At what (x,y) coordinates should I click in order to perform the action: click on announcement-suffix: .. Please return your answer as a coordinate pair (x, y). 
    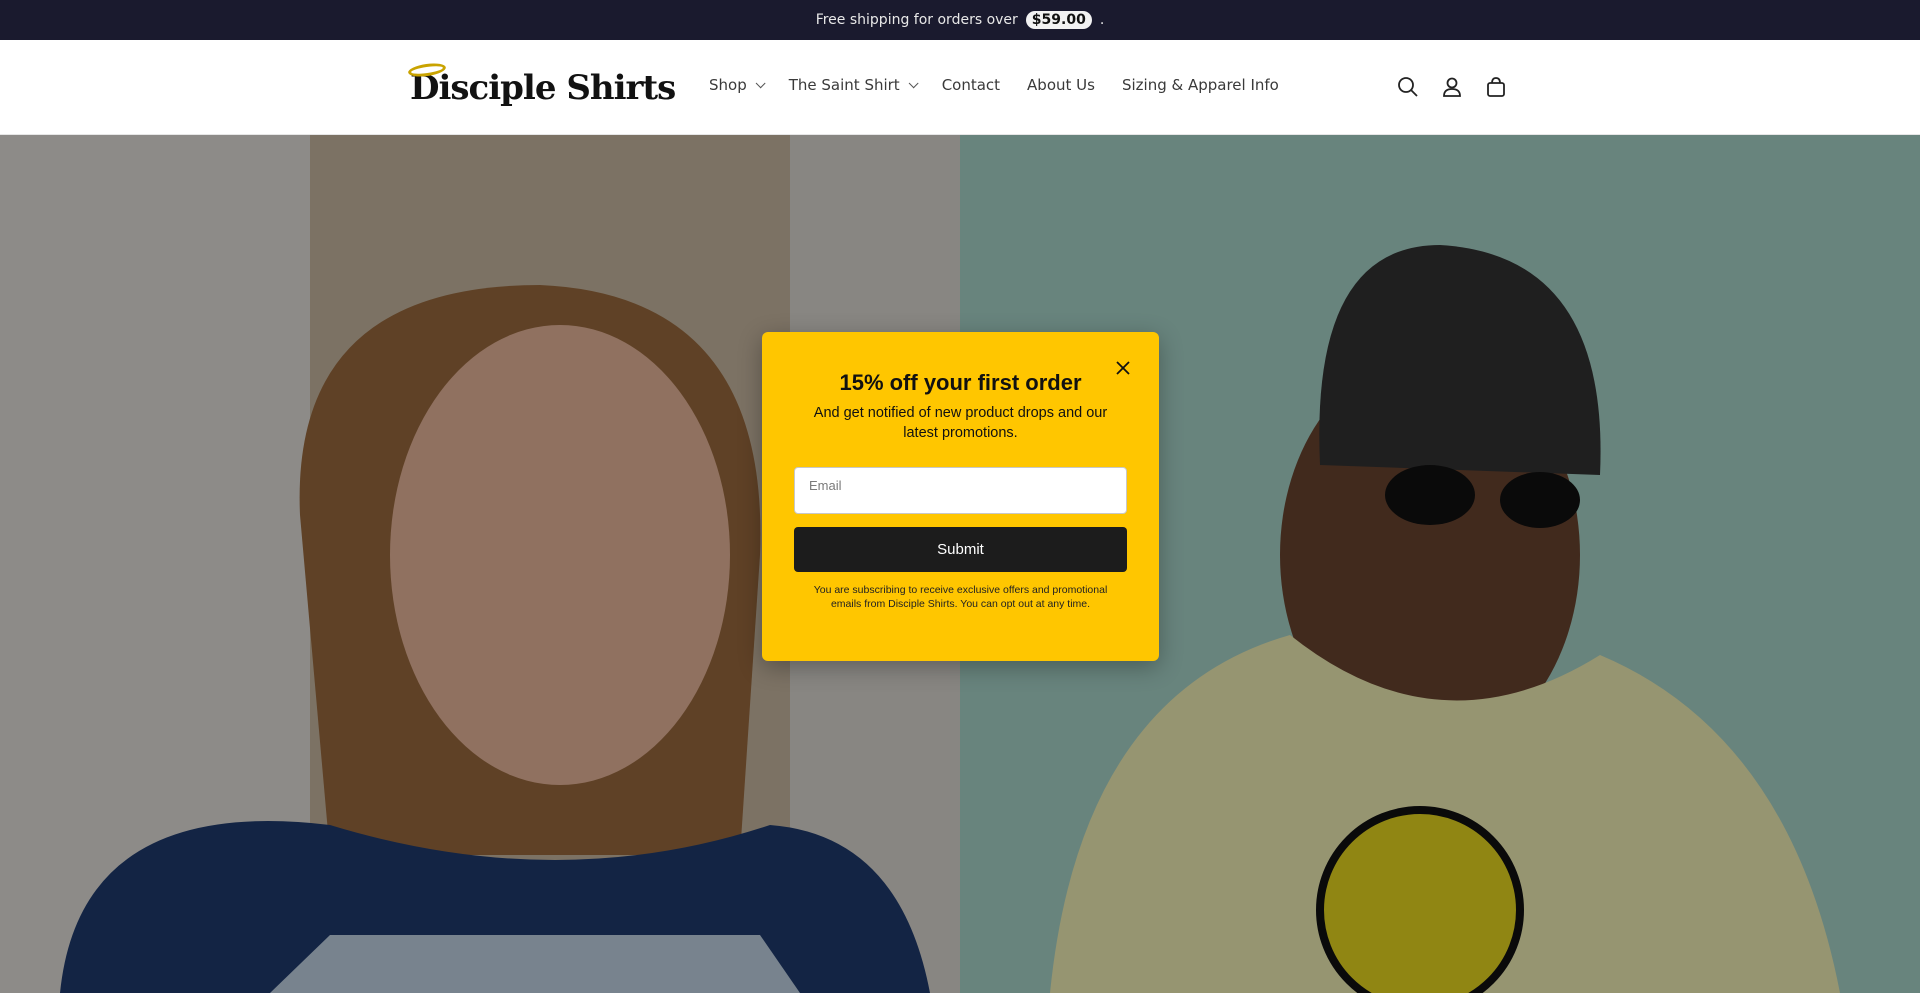
    Looking at the image, I should click on (1102, 20).